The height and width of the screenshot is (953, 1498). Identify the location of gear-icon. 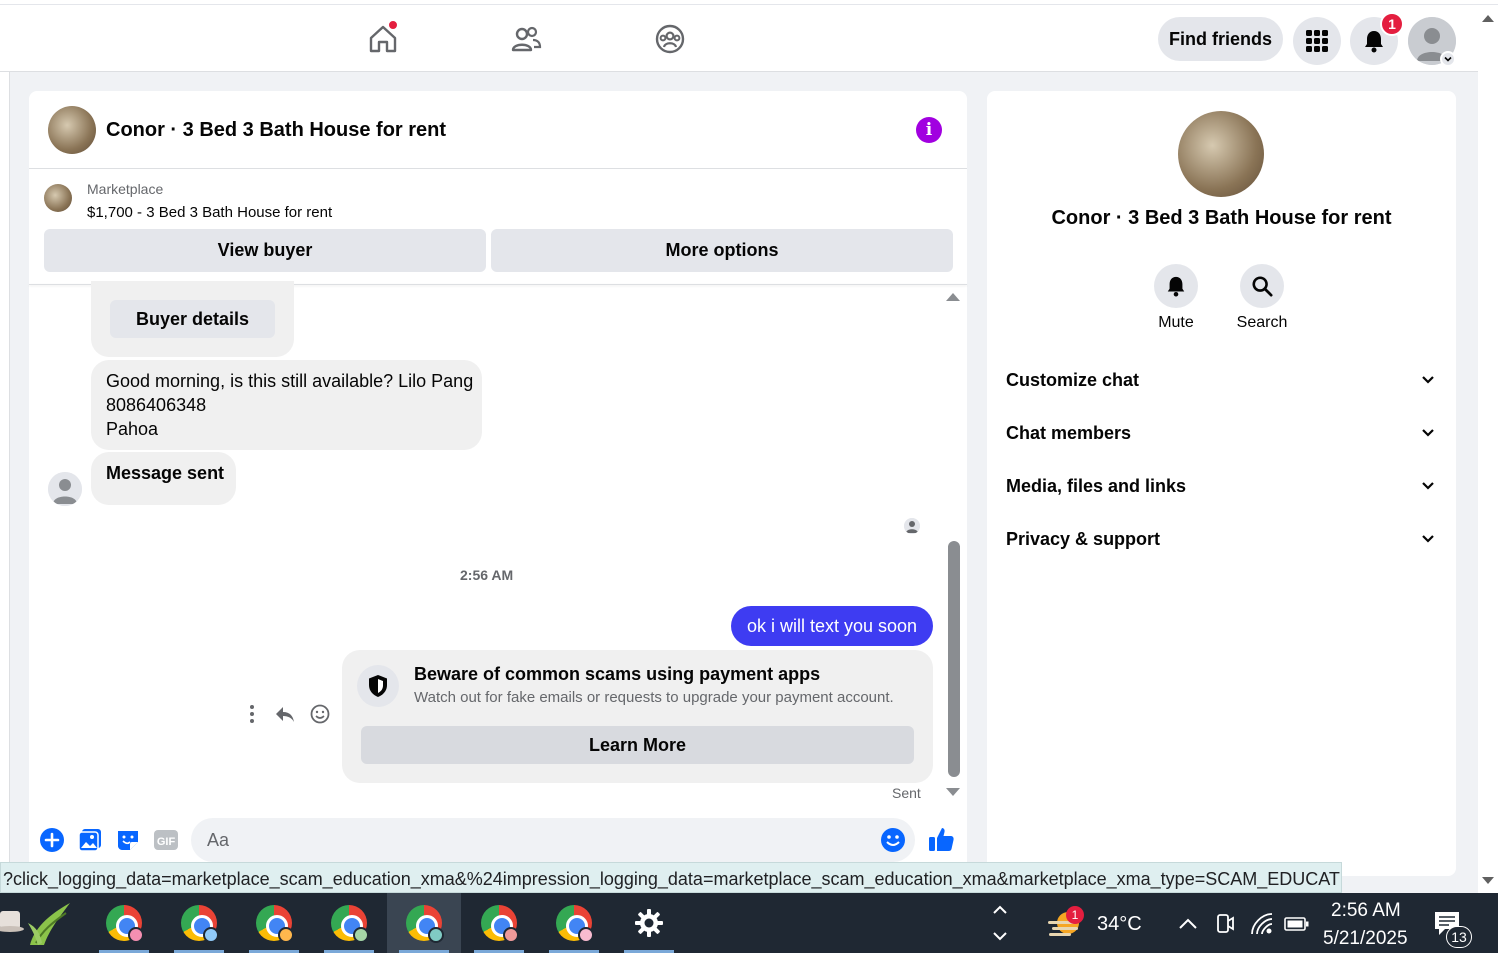
(649, 923).